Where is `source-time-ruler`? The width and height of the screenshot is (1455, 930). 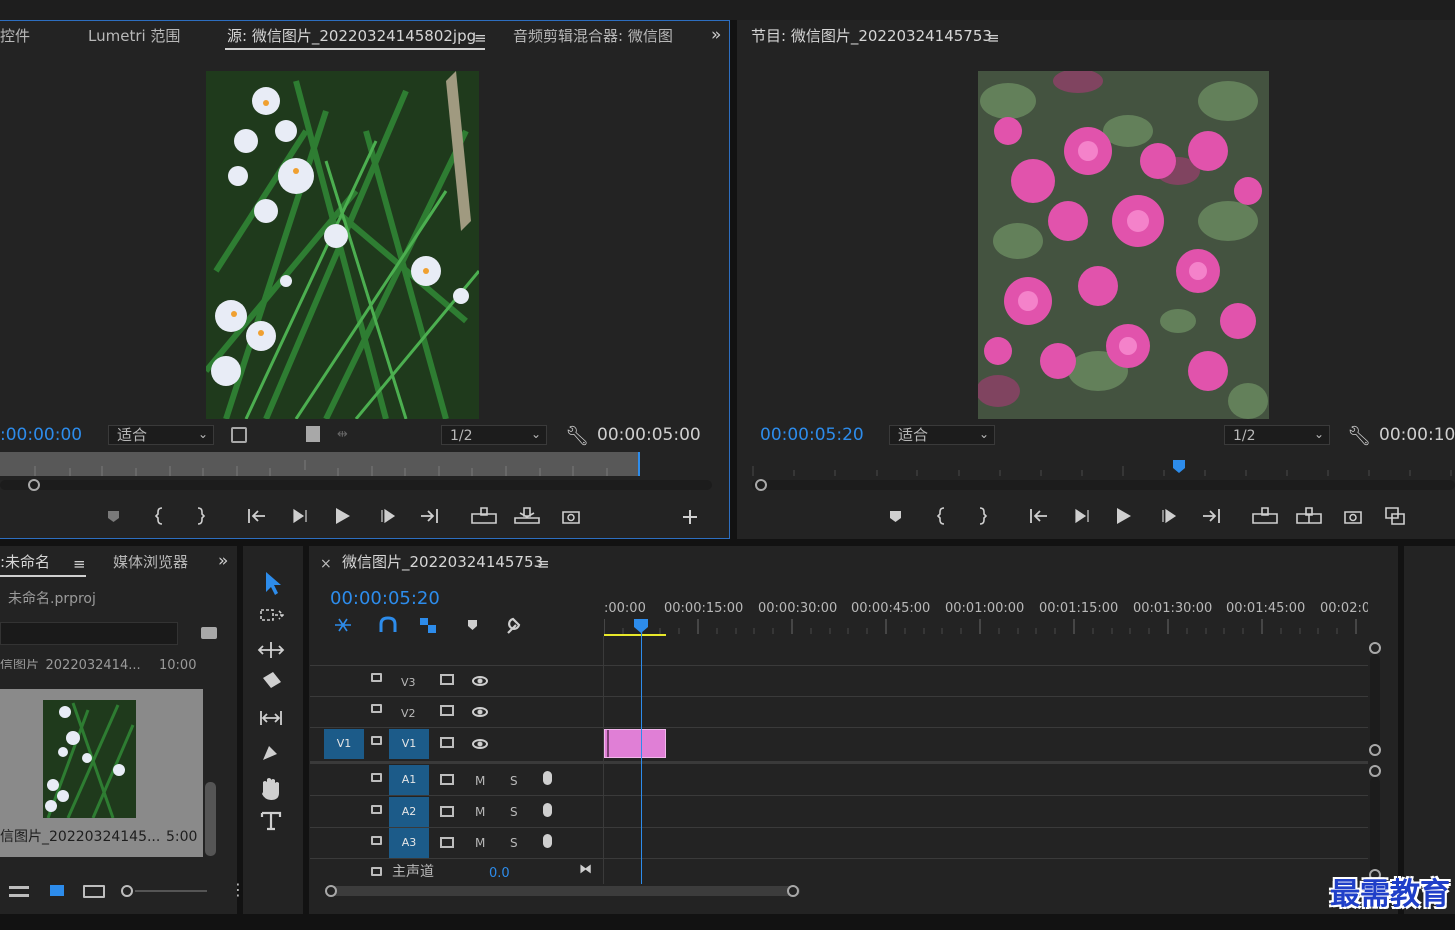
source-time-ruler is located at coordinates (320, 464).